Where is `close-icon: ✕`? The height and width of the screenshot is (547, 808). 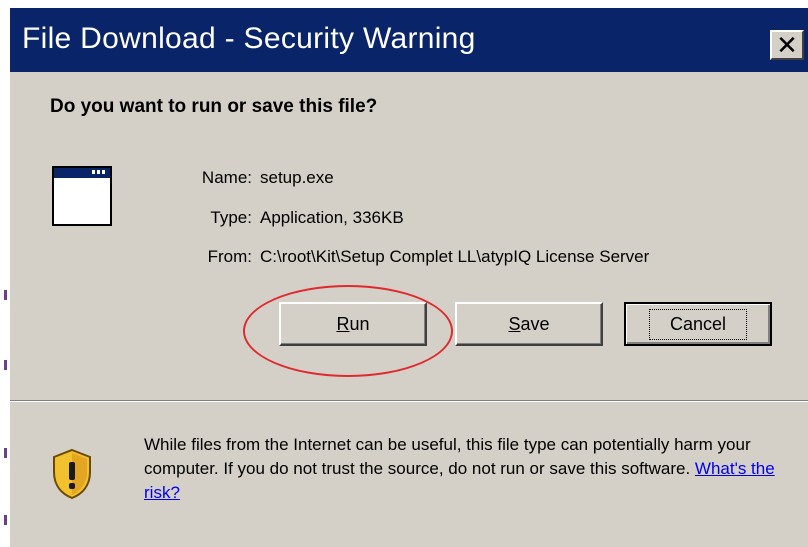
close-icon: ✕ is located at coordinates (787, 45).